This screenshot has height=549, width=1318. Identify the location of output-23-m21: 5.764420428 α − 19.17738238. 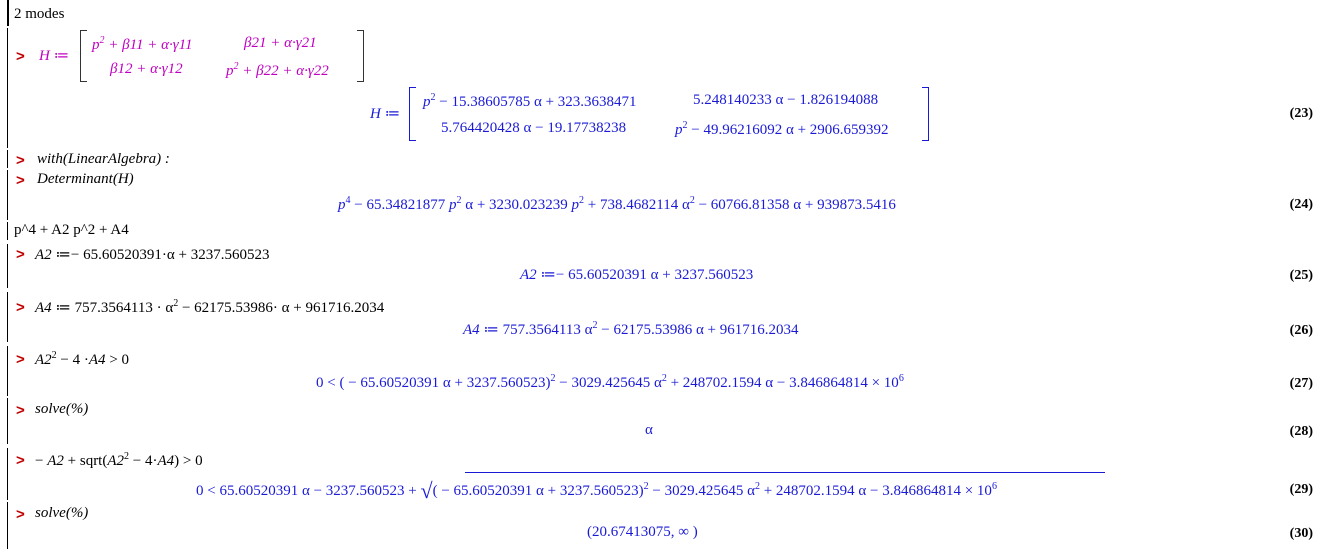
(534, 128).